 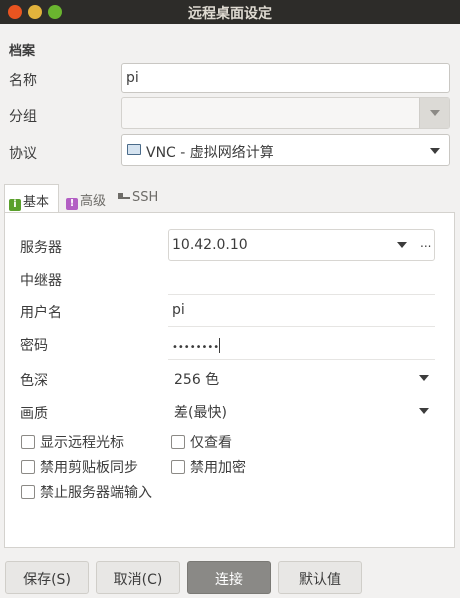 What do you see at coordinates (301, 344) in the screenshot?
I see `password-input: ••••••••` at bounding box center [301, 344].